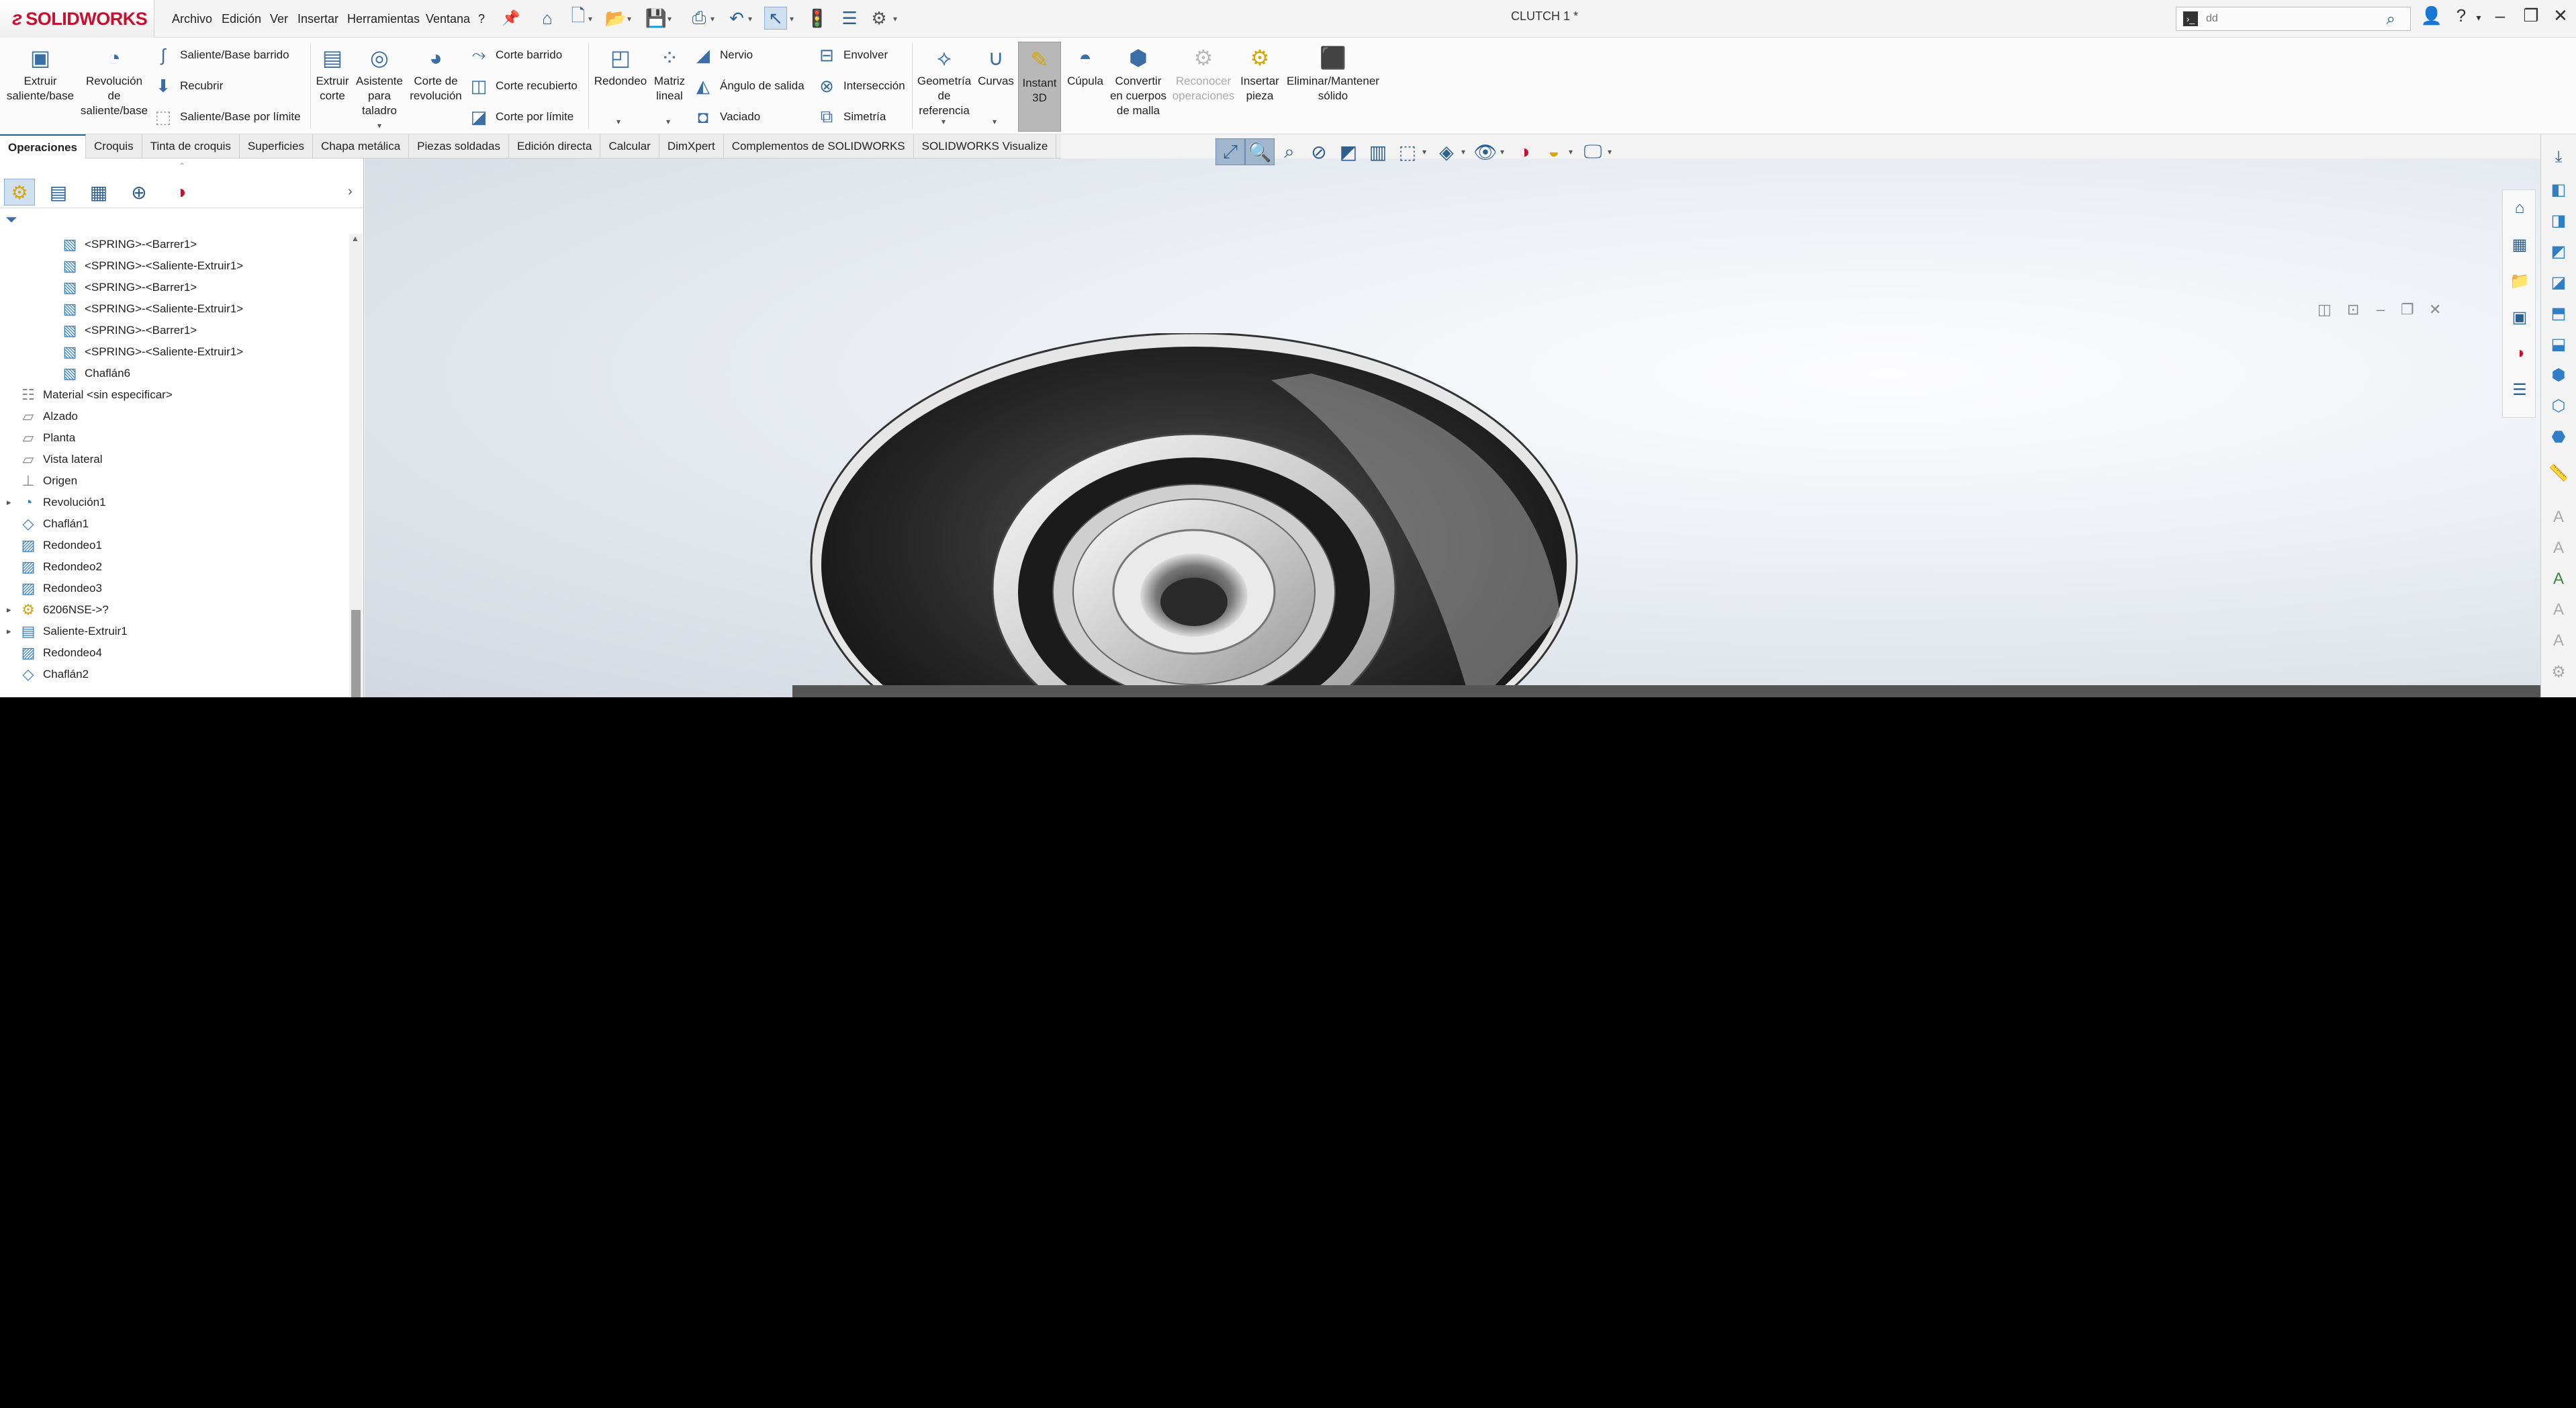 This screenshot has height=1408, width=2576. Describe the element at coordinates (2560, 15) in the screenshot. I see `close-icon: ✕` at that location.